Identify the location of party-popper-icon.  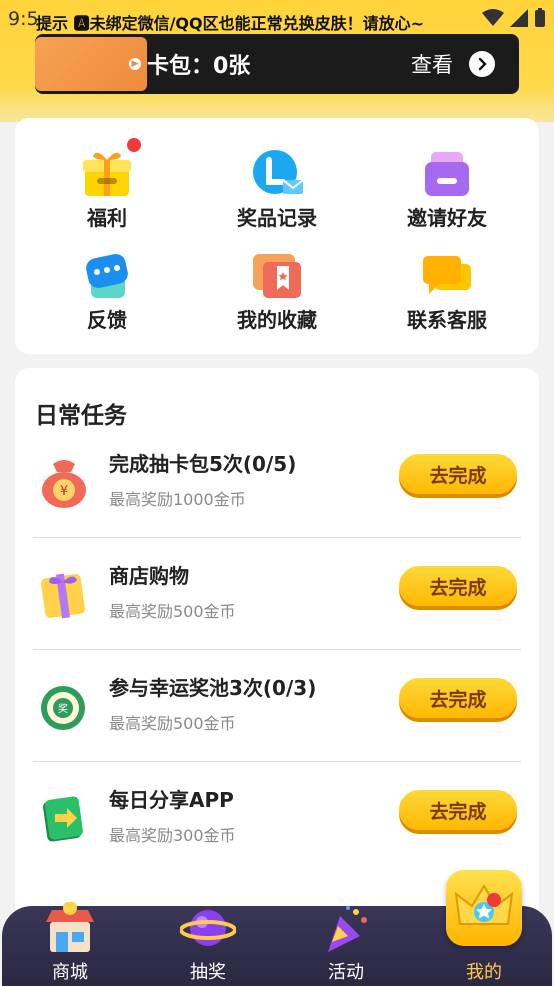
(346, 929).